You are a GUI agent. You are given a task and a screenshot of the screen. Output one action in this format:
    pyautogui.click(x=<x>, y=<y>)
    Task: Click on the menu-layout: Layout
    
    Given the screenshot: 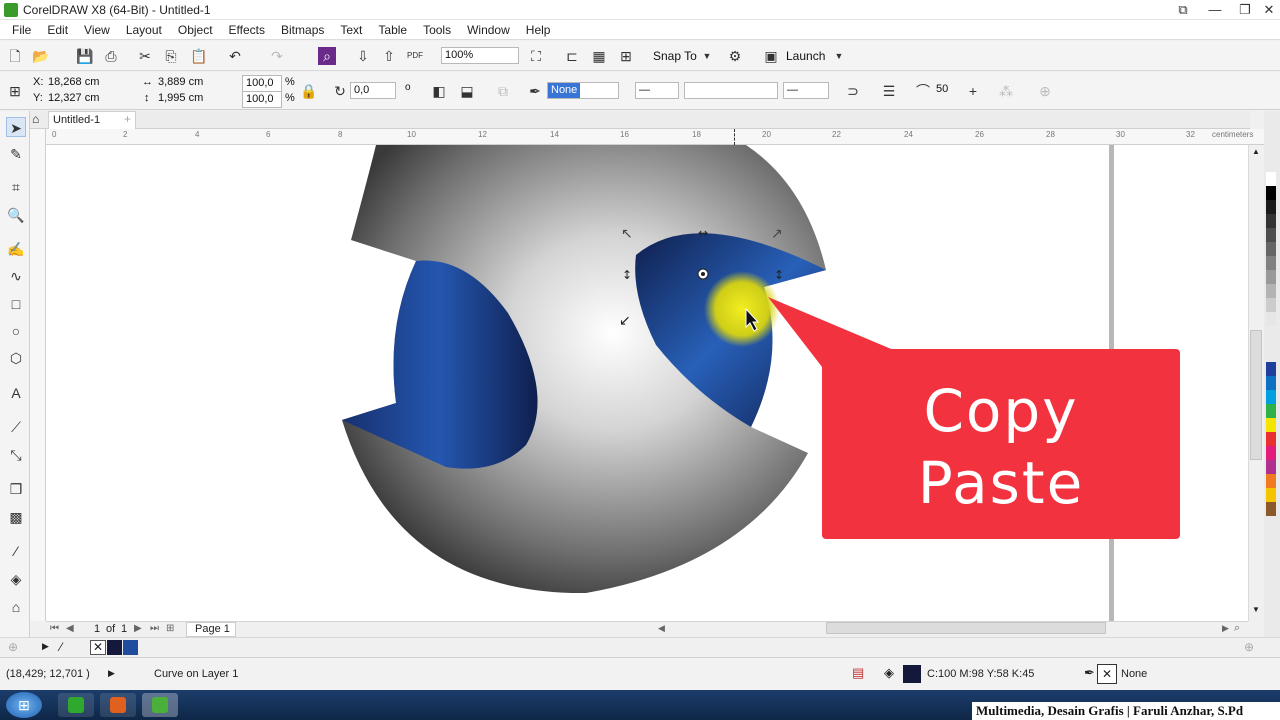 What is the action you would take?
    pyautogui.click(x=144, y=30)
    